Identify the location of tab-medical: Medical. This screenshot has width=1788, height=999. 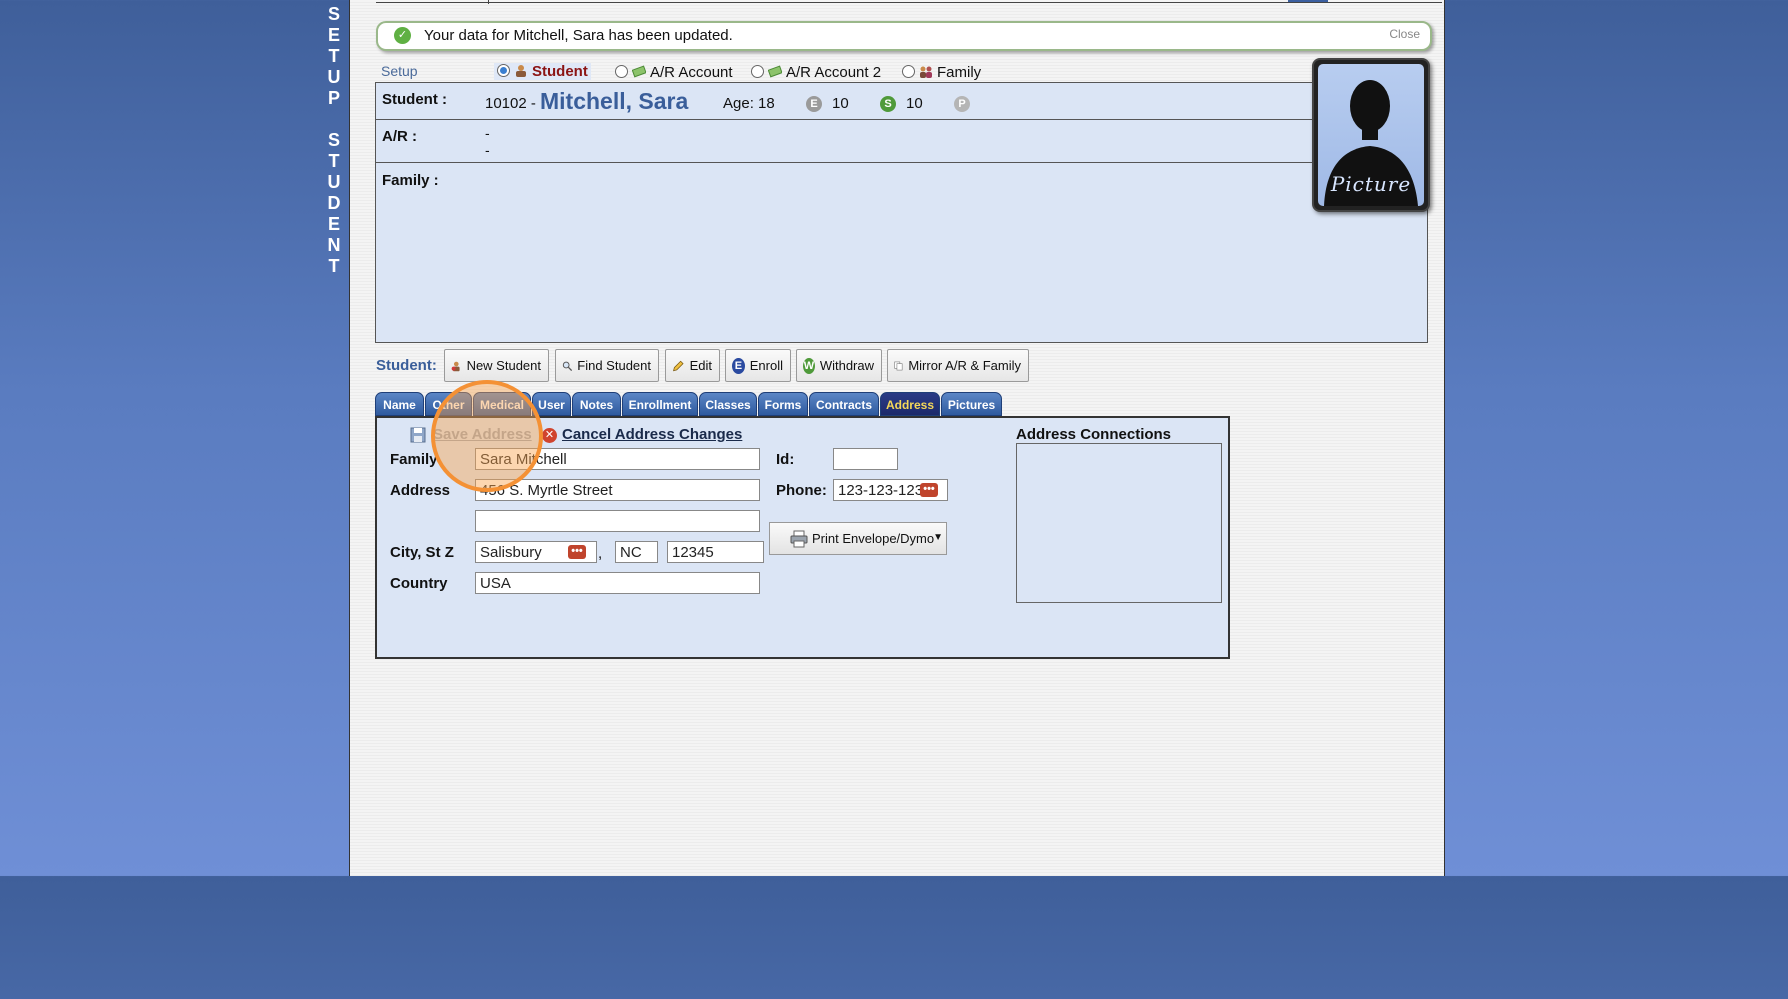
(502, 404).